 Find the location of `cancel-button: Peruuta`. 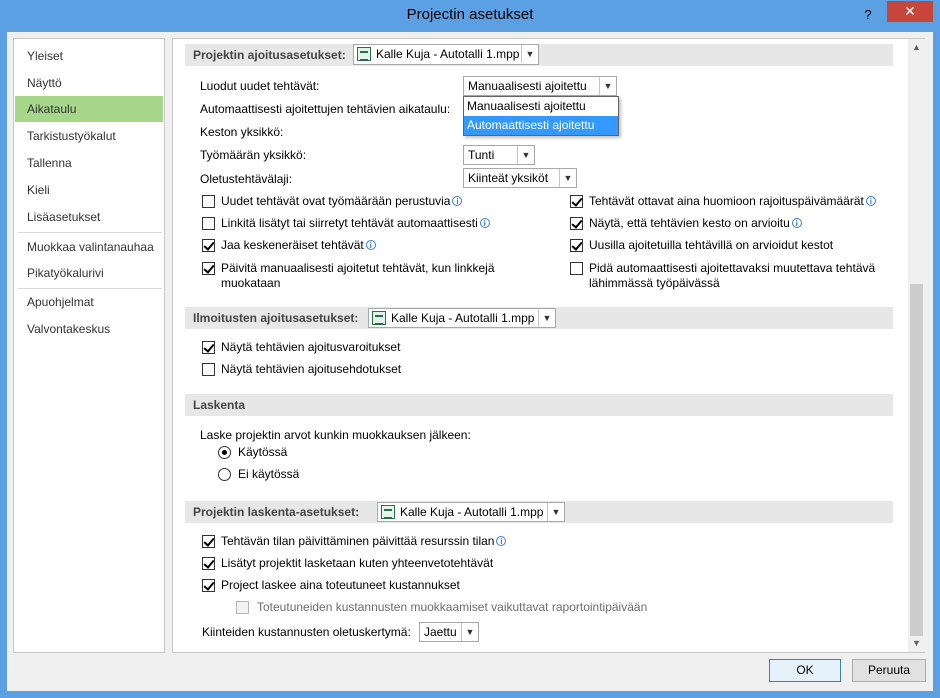

cancel-button: Peruuta is located at coordinates (889, 670).